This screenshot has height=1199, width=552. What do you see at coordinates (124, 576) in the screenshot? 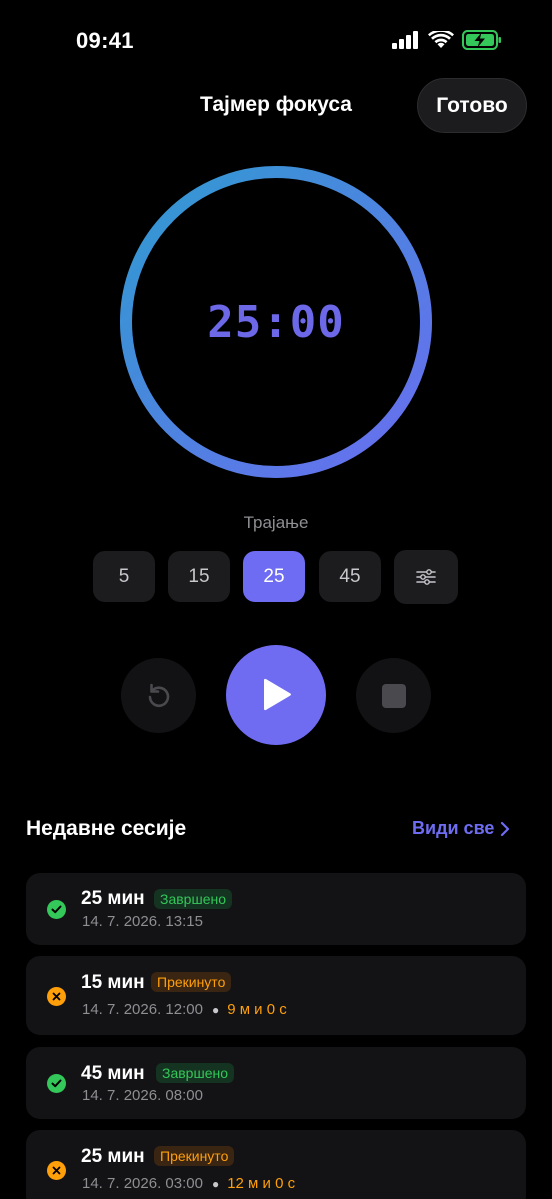
I see `preset-5: 5` at bounding box center [124, 576].